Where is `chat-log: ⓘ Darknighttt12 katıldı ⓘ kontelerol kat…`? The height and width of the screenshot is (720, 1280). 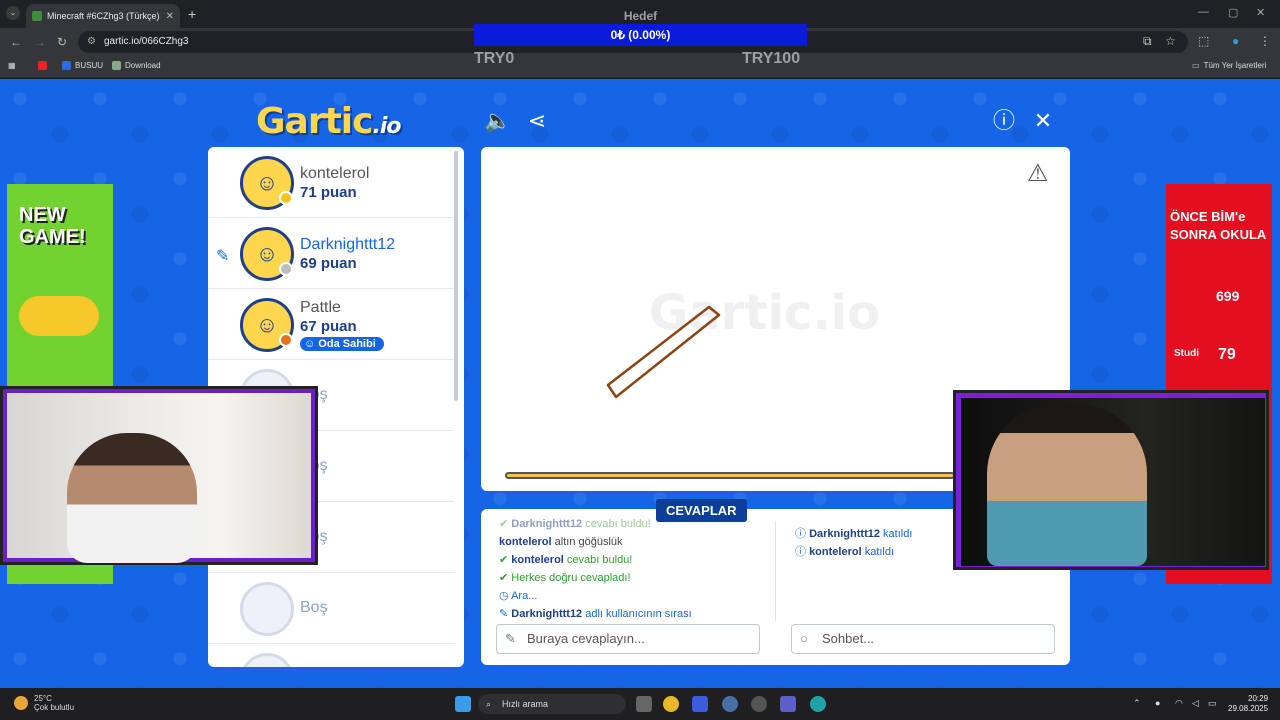 chat-log: ⓘ Darknighttt12 katıldı ⓘ kontelerol kat… is located at coordinates (853, 543).